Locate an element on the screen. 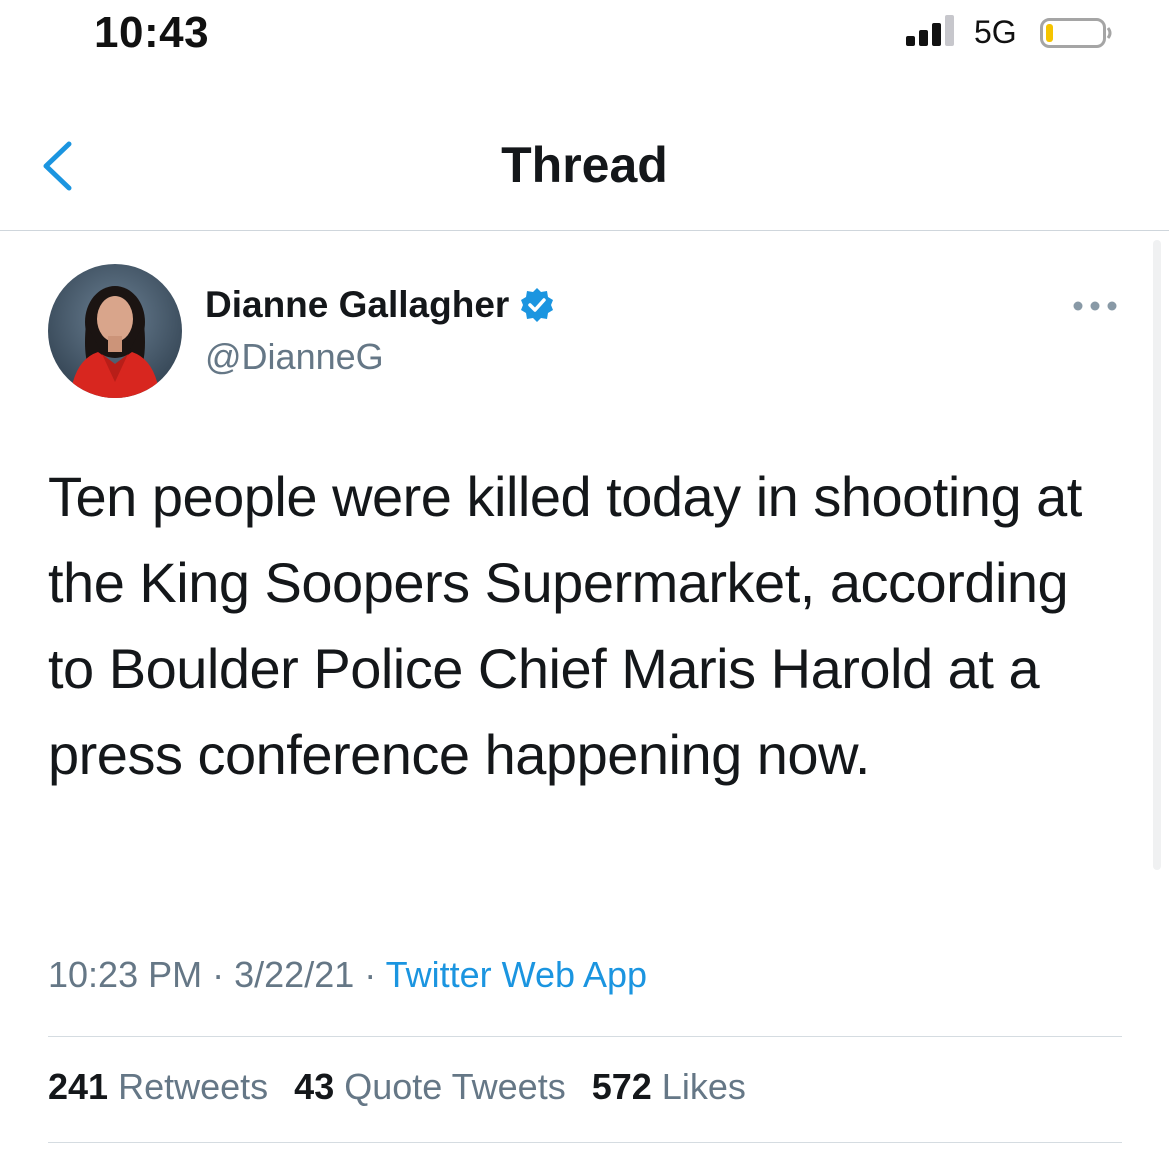 The image size is (1169, 1169). cellular-signal-icon is located at coordinates (930, 30).